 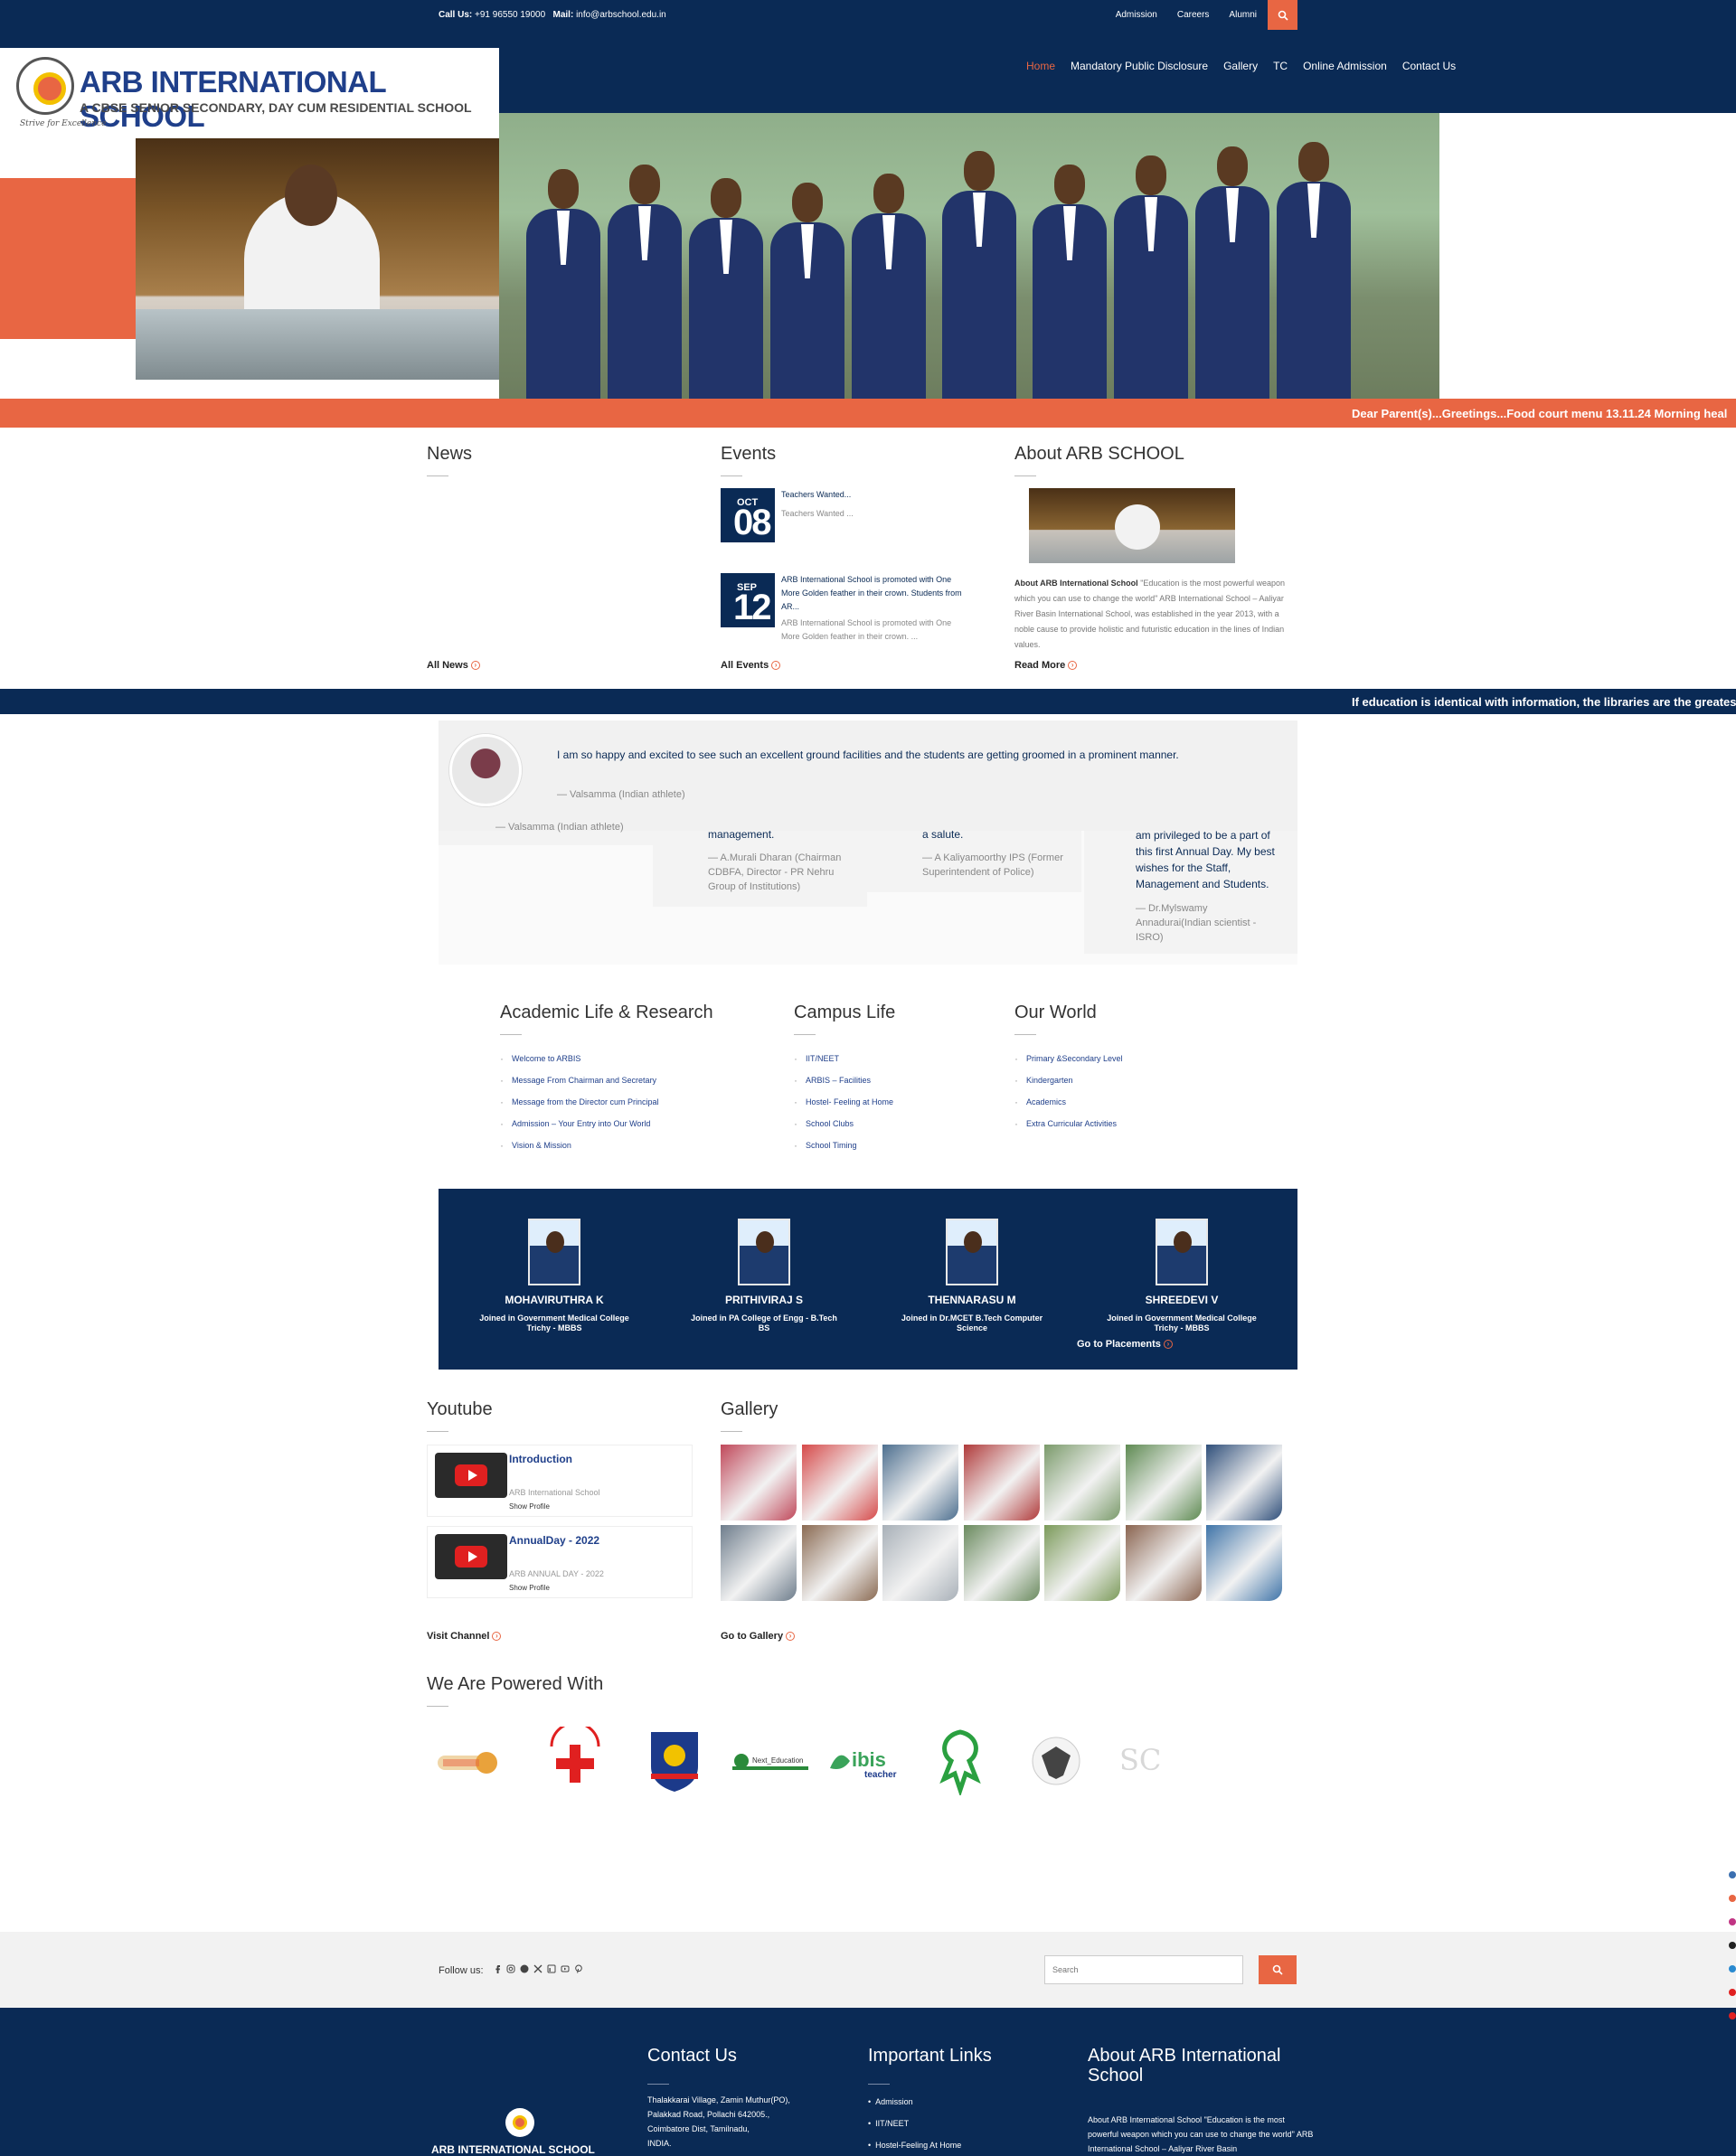 What do you see at coordinates (510, 15) in the screenshot?
I see `phone-link: +91 96550 19000` at bounding box center [510, 15].